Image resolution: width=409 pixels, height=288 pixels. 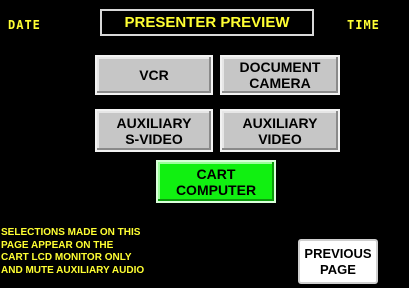 What do you see at coordinates (216, 189) in the screenshot?
I see `cart-computer-label-line2: COMPUTER` at bounding box center [216, 189].